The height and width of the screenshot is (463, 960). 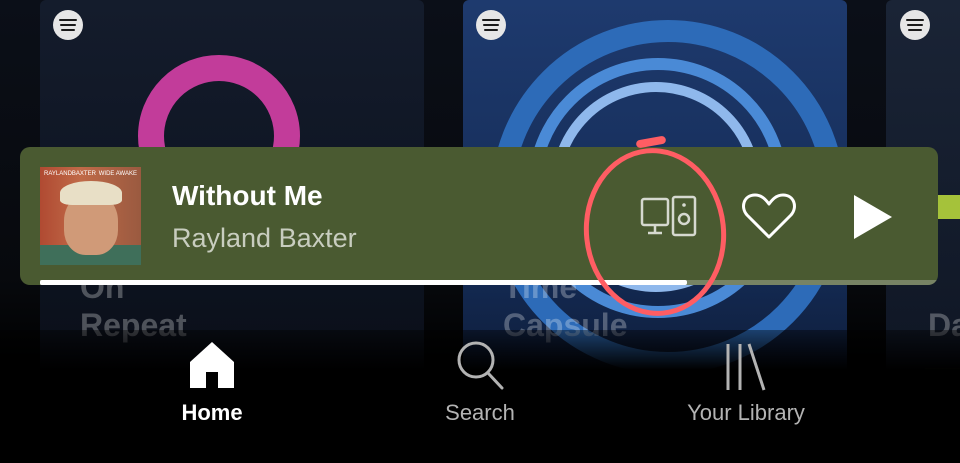 I want to click on cover-caption-left: RAYLANDBAXTER, so click(x=70, y=174).